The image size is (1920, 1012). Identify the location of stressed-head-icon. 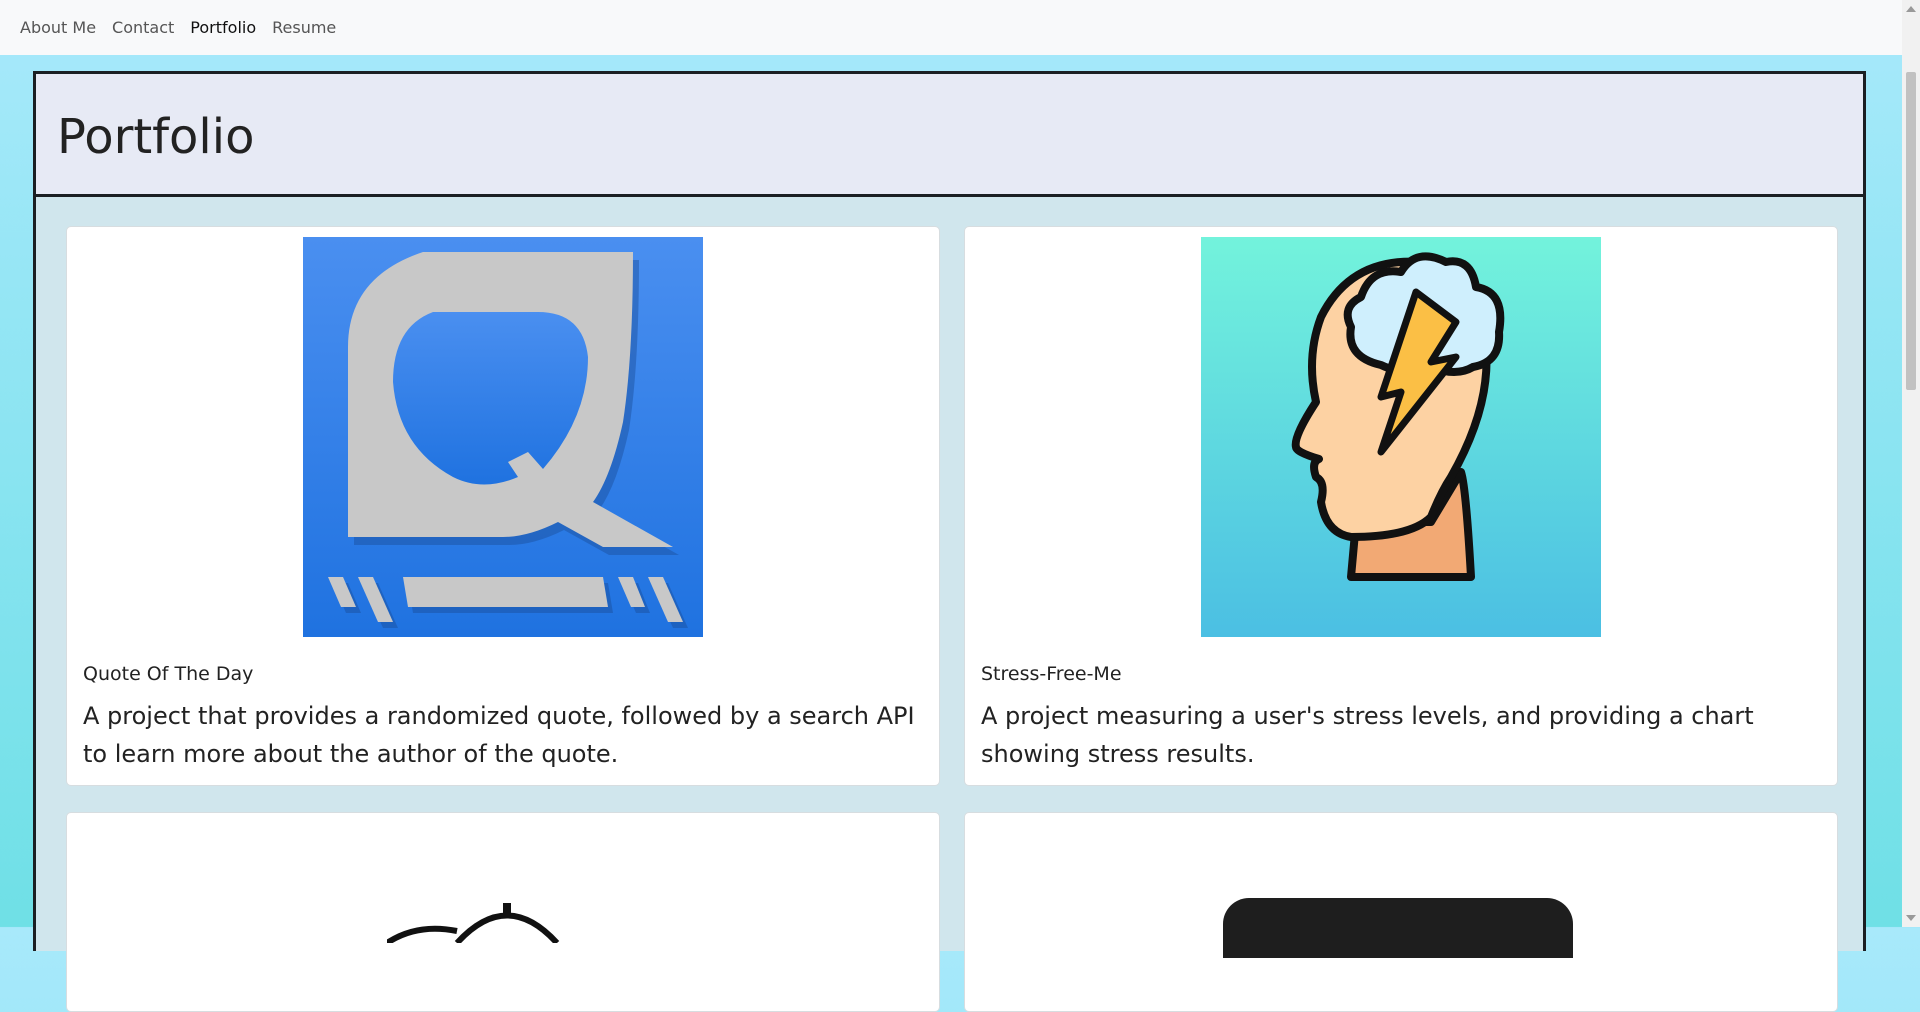
(1401, 437).